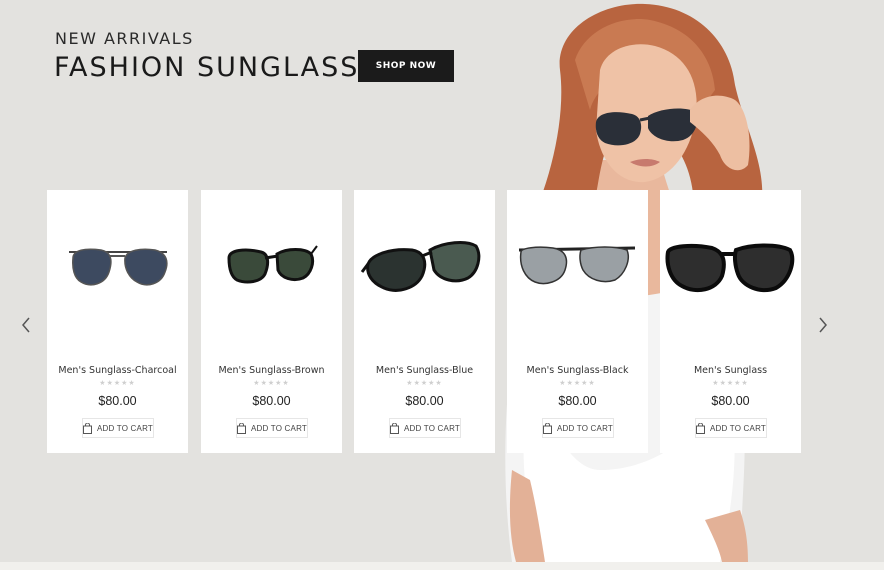  I want to click on hero-eyebrow: NEW ARRIVALS, so click(124, 38).